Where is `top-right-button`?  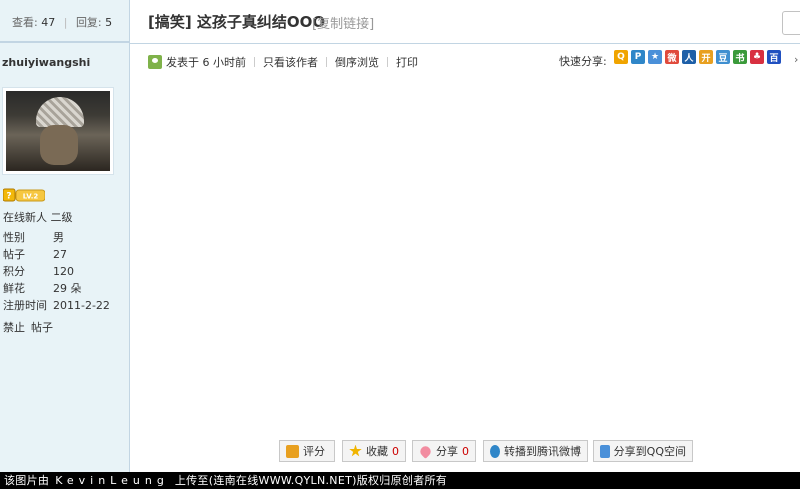 top-right-button is located at coordinates (791, 23).